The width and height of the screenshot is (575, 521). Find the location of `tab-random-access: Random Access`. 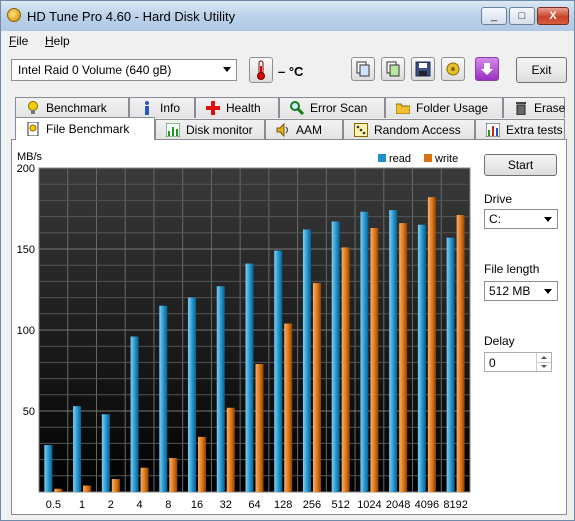

tab-random-access: Random Access is located at coordinates (409, 129).